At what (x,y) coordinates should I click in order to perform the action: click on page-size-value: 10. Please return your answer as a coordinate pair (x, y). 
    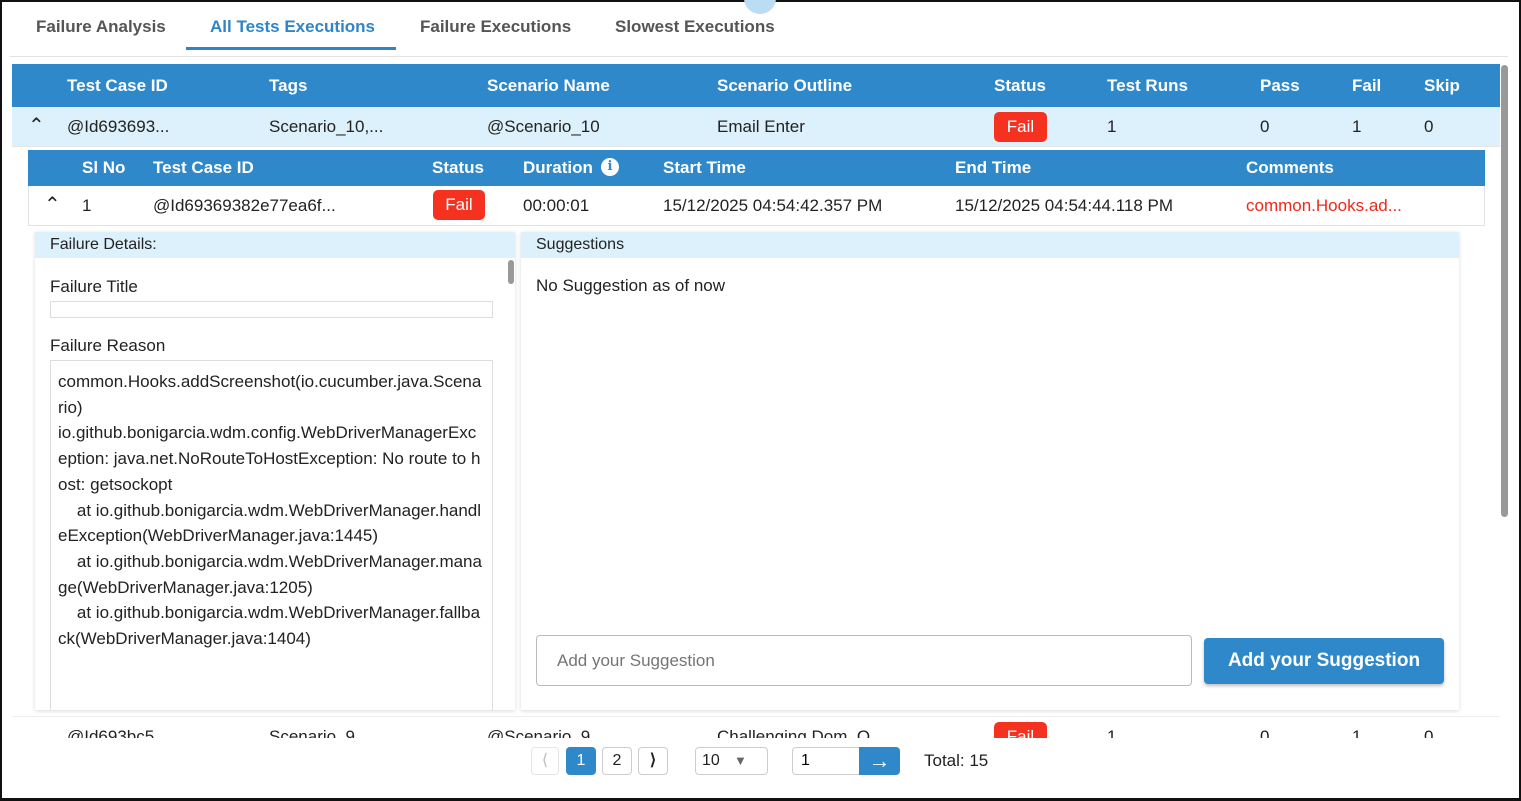
    Looking at the image, I should click on (711, 760).